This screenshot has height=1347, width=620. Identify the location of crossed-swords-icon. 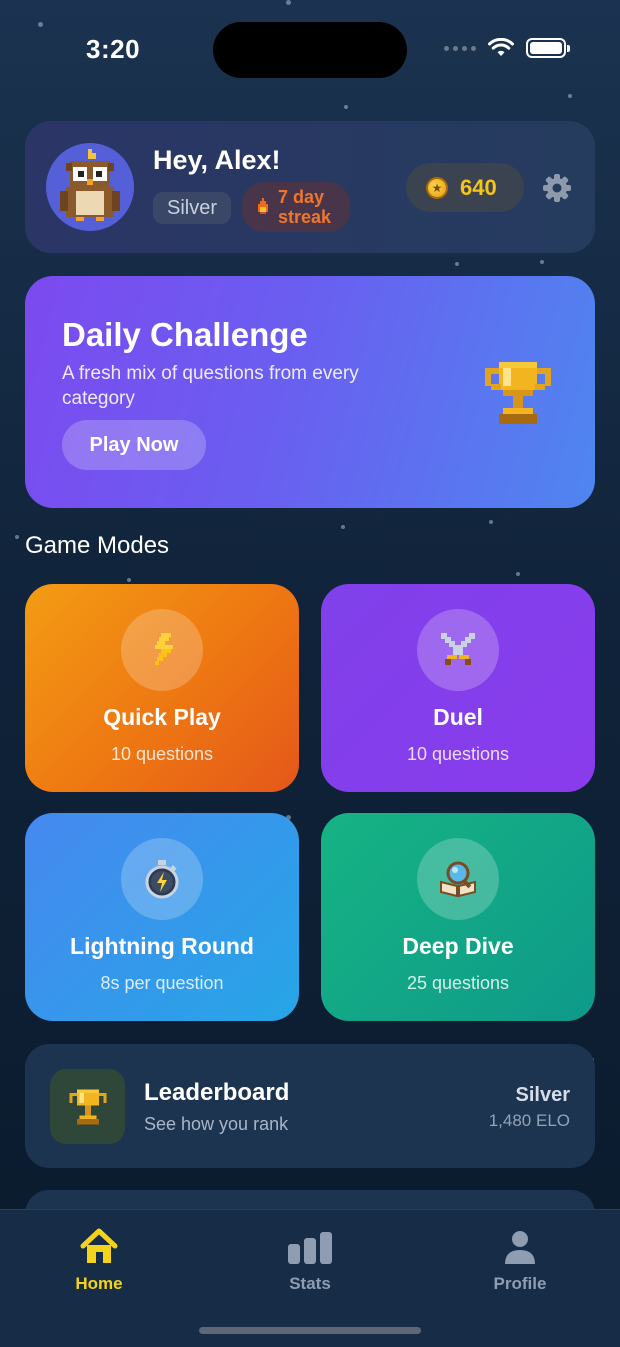
(458, 649).